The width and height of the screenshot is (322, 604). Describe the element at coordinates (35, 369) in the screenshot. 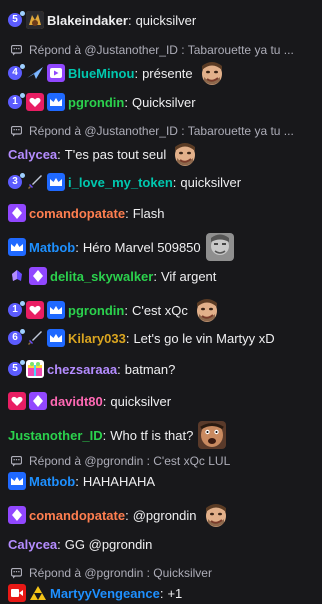

I see `gift-icon` at that location.